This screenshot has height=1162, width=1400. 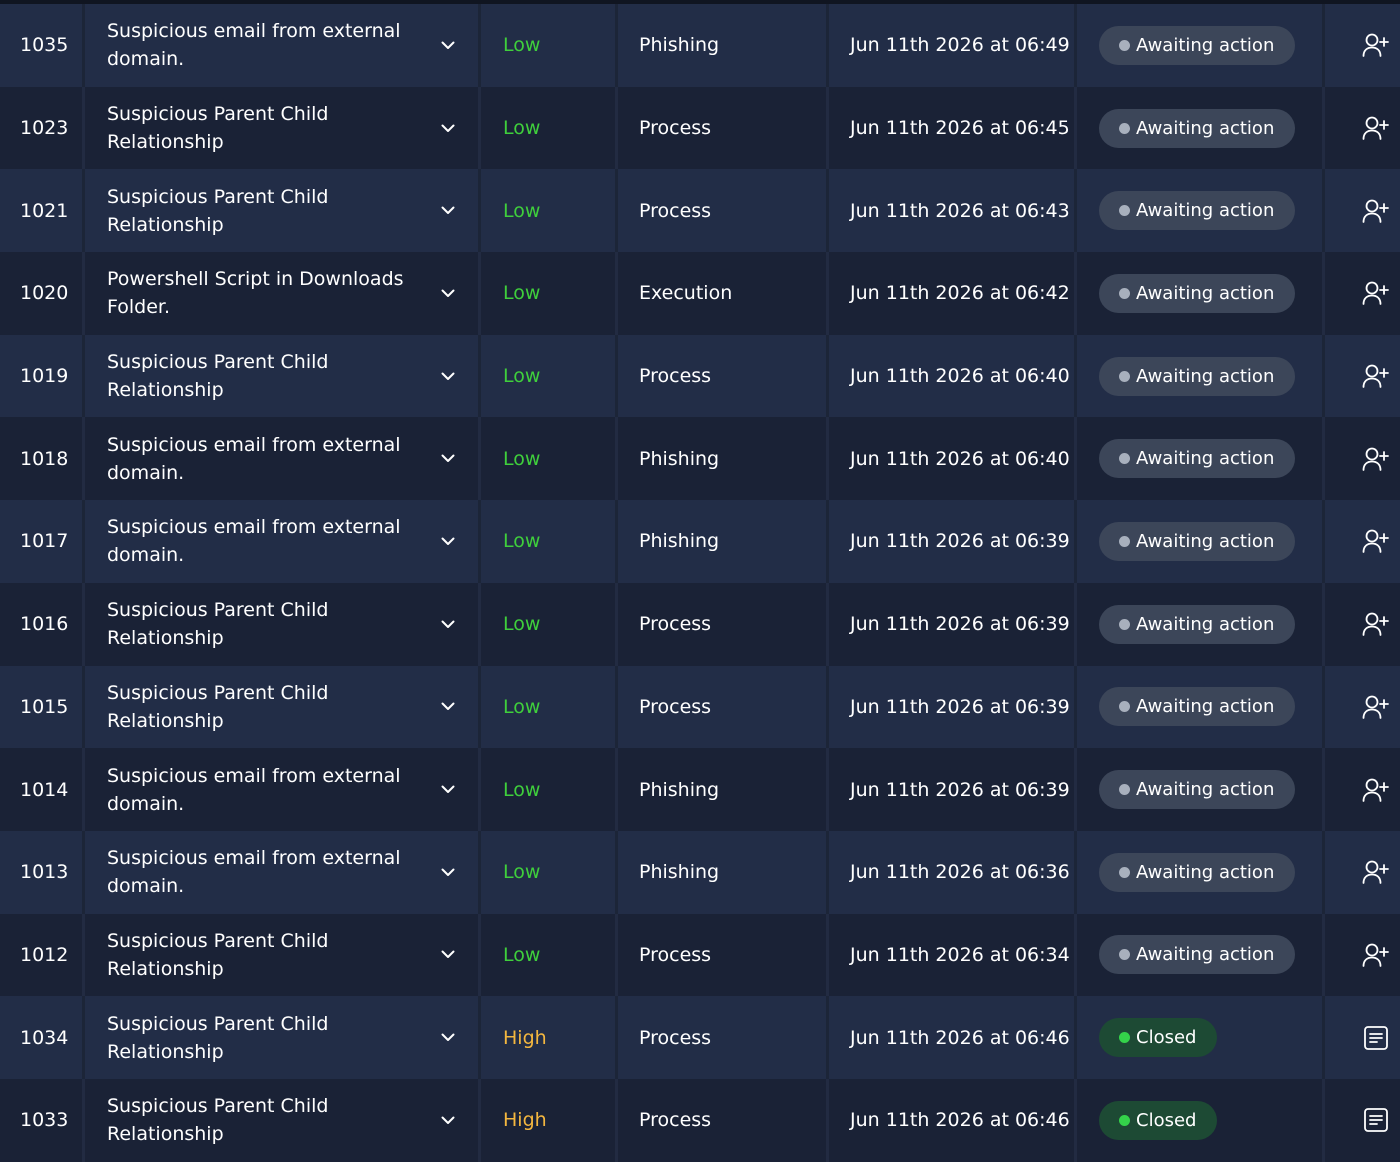 I want to click on date-label: Jun 11th 2026 at 06:36, so click(x=960, y=872).